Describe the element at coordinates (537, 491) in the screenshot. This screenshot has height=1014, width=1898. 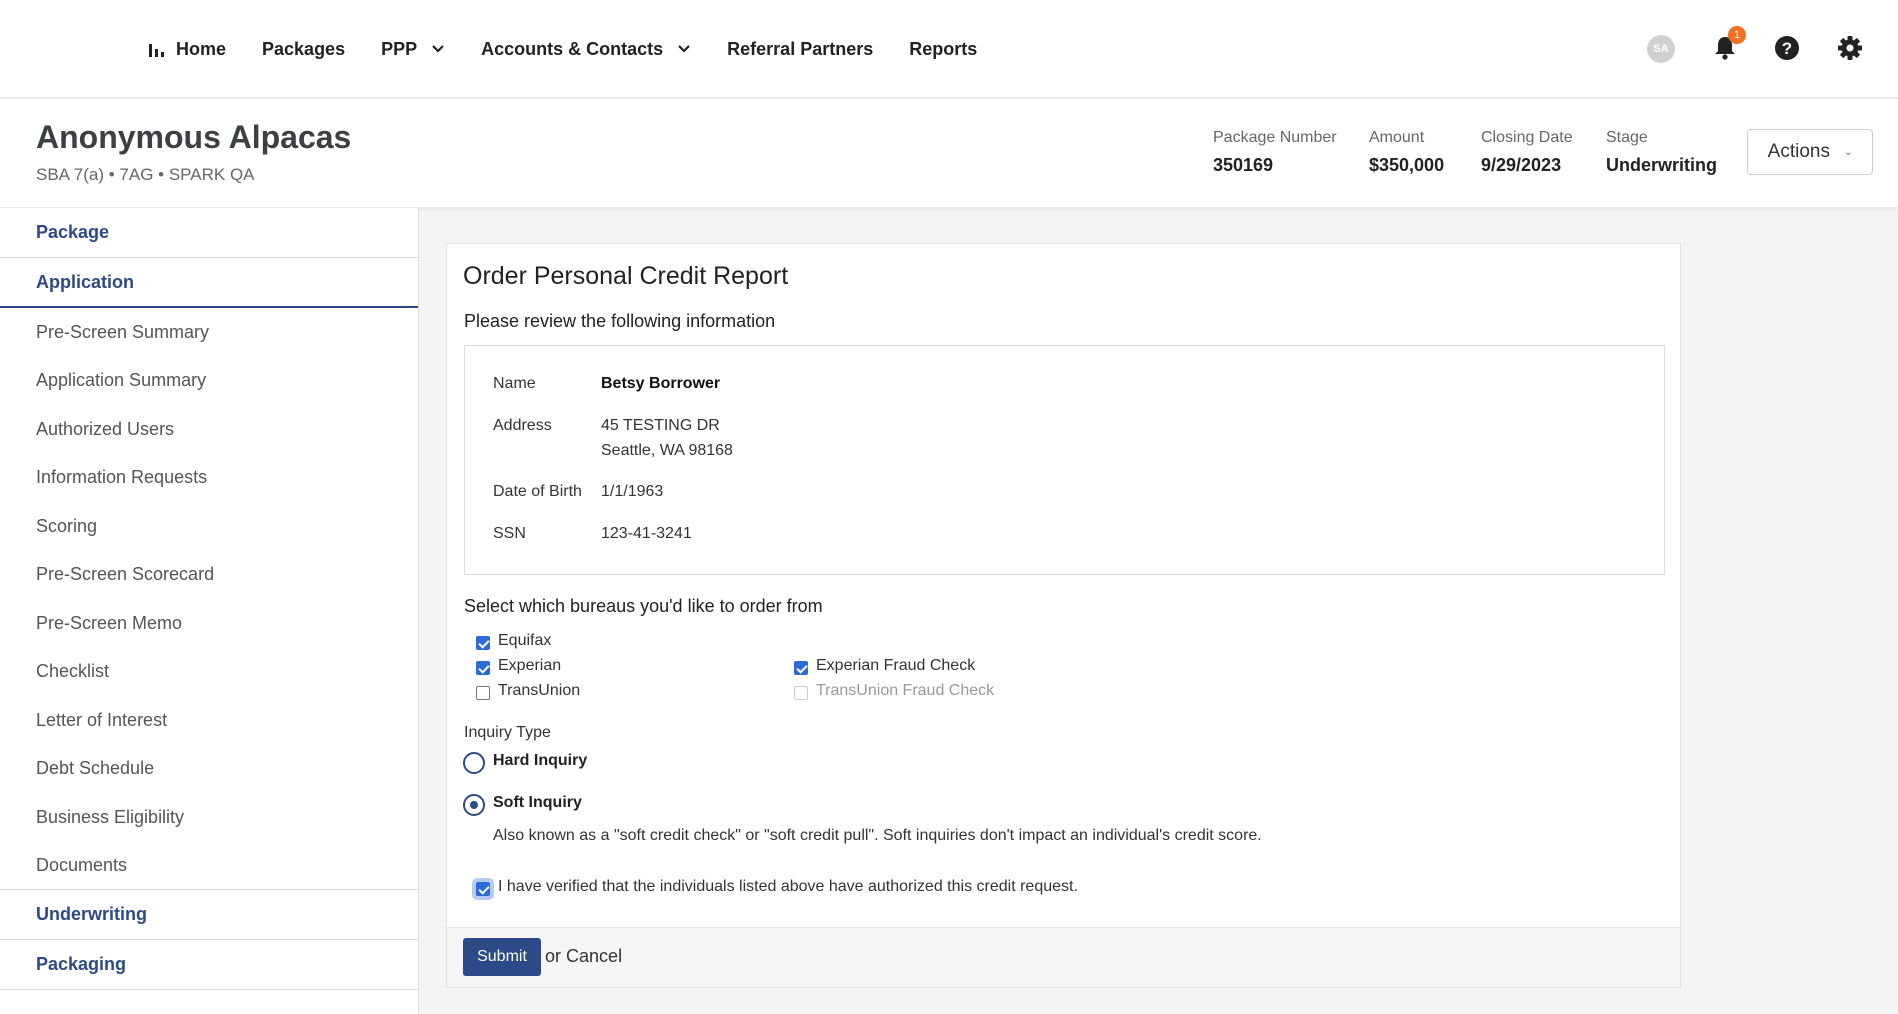
I see `dob-label: Date of Birth` at that location.